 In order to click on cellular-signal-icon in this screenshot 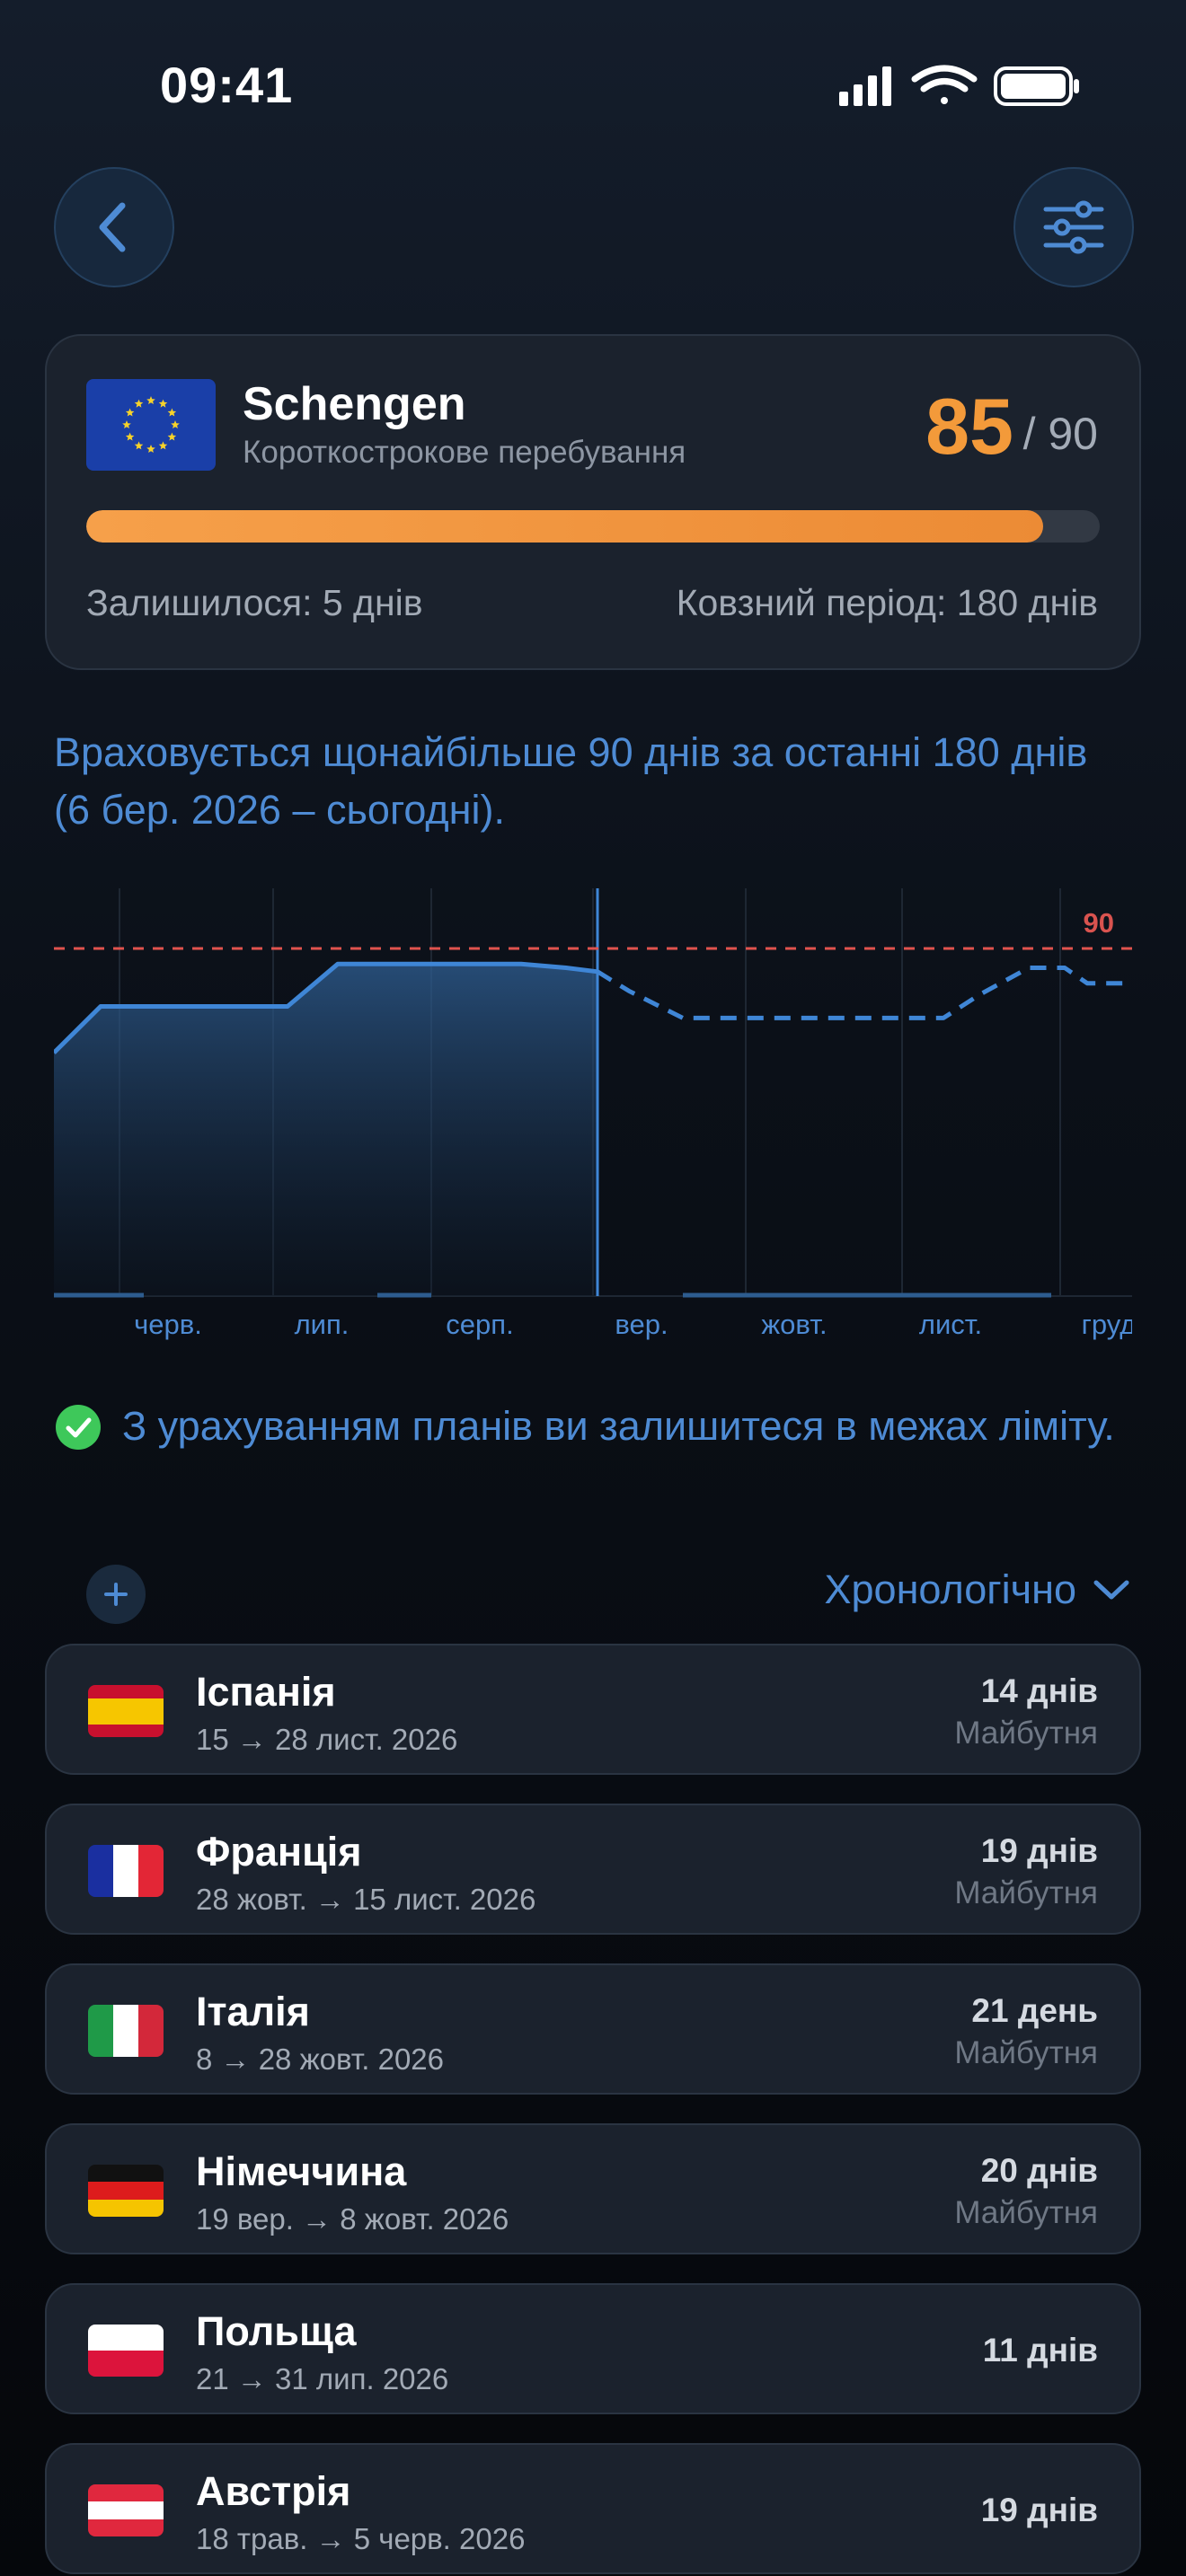, I will do `click(865, 86)`.